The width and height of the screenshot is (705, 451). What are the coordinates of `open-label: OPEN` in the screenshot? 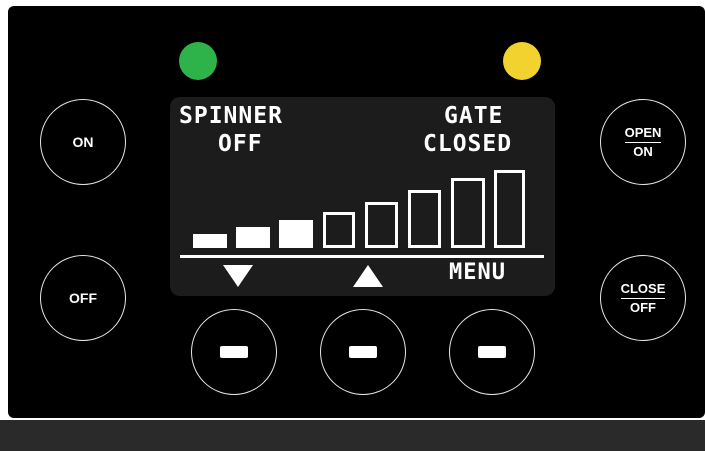 It's located at (643, 134).